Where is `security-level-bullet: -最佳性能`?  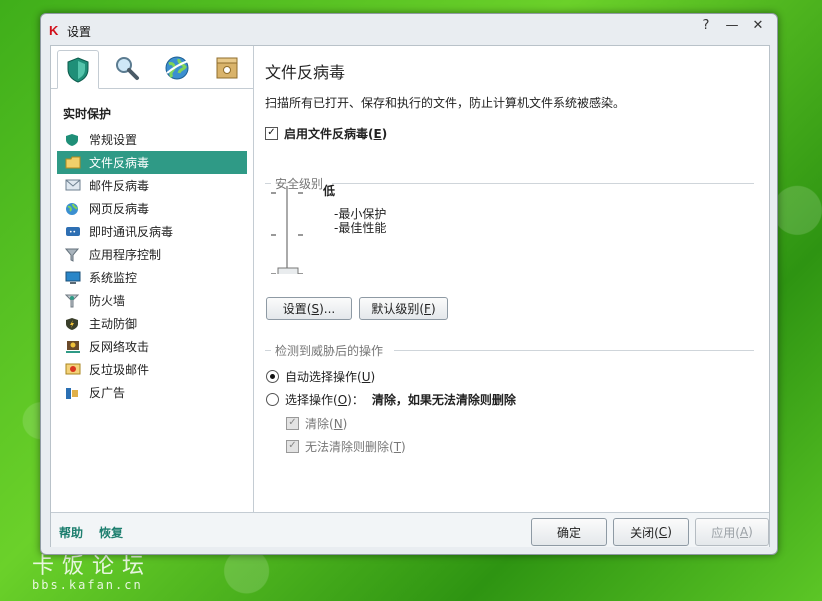
security-level-bullet: -最佳性能 is located at coordinates (360, 228).